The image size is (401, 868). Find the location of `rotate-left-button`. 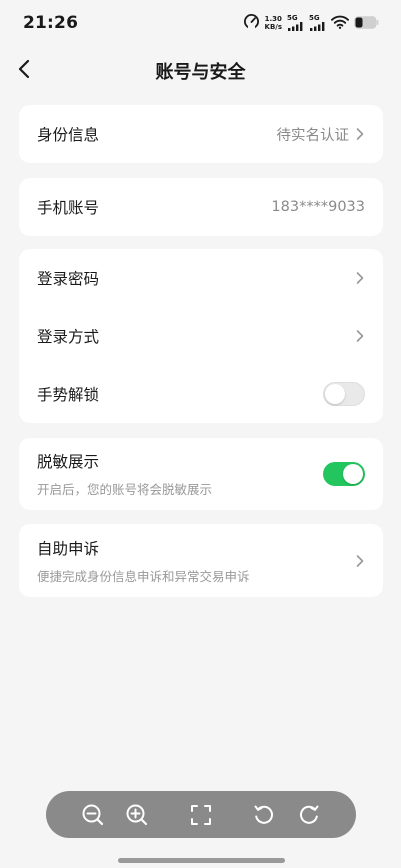

rotate-left-button is located at coordinates (264, 815).